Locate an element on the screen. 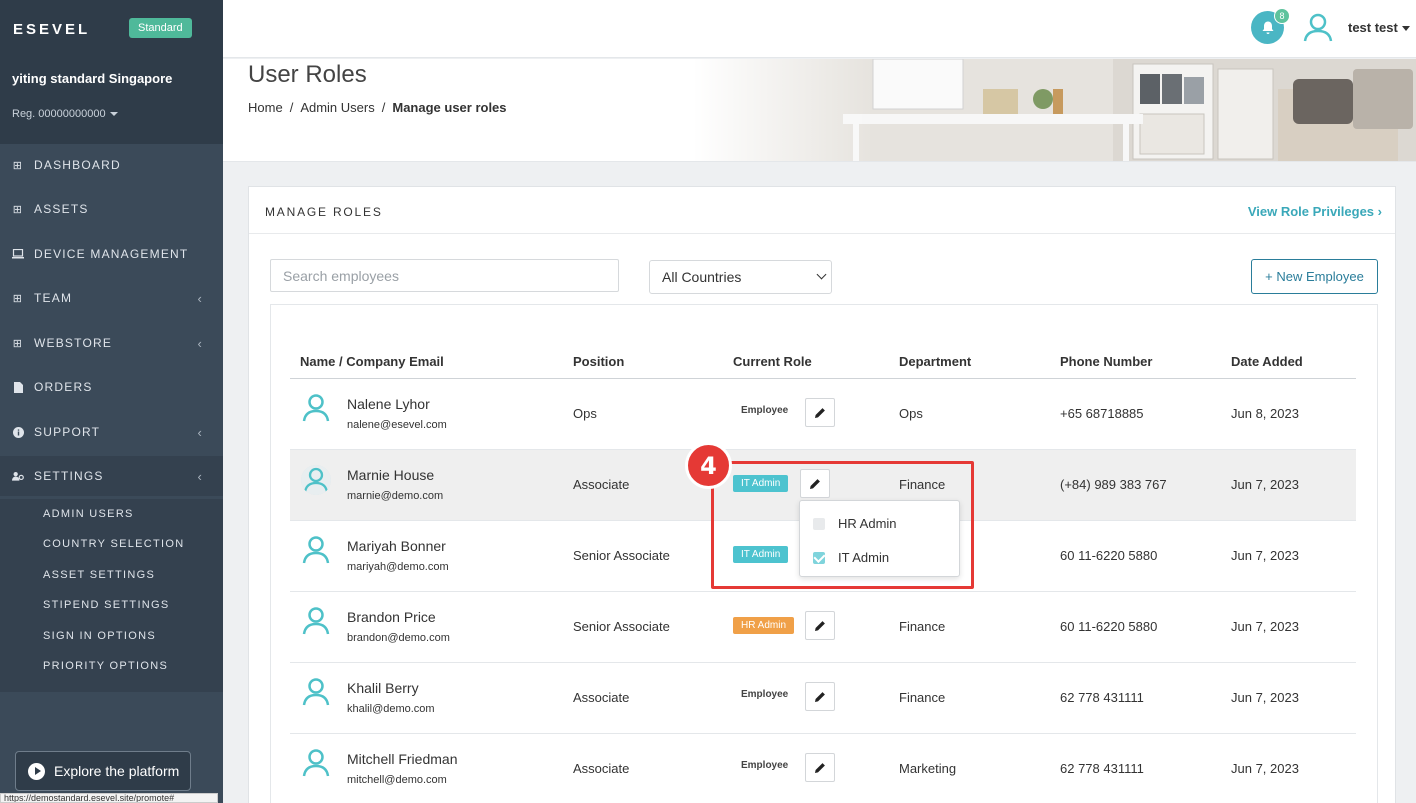 This screenshot has width=1416, height=803. employee-phone: +65 68718885 is located at coordinates (1102, 413).